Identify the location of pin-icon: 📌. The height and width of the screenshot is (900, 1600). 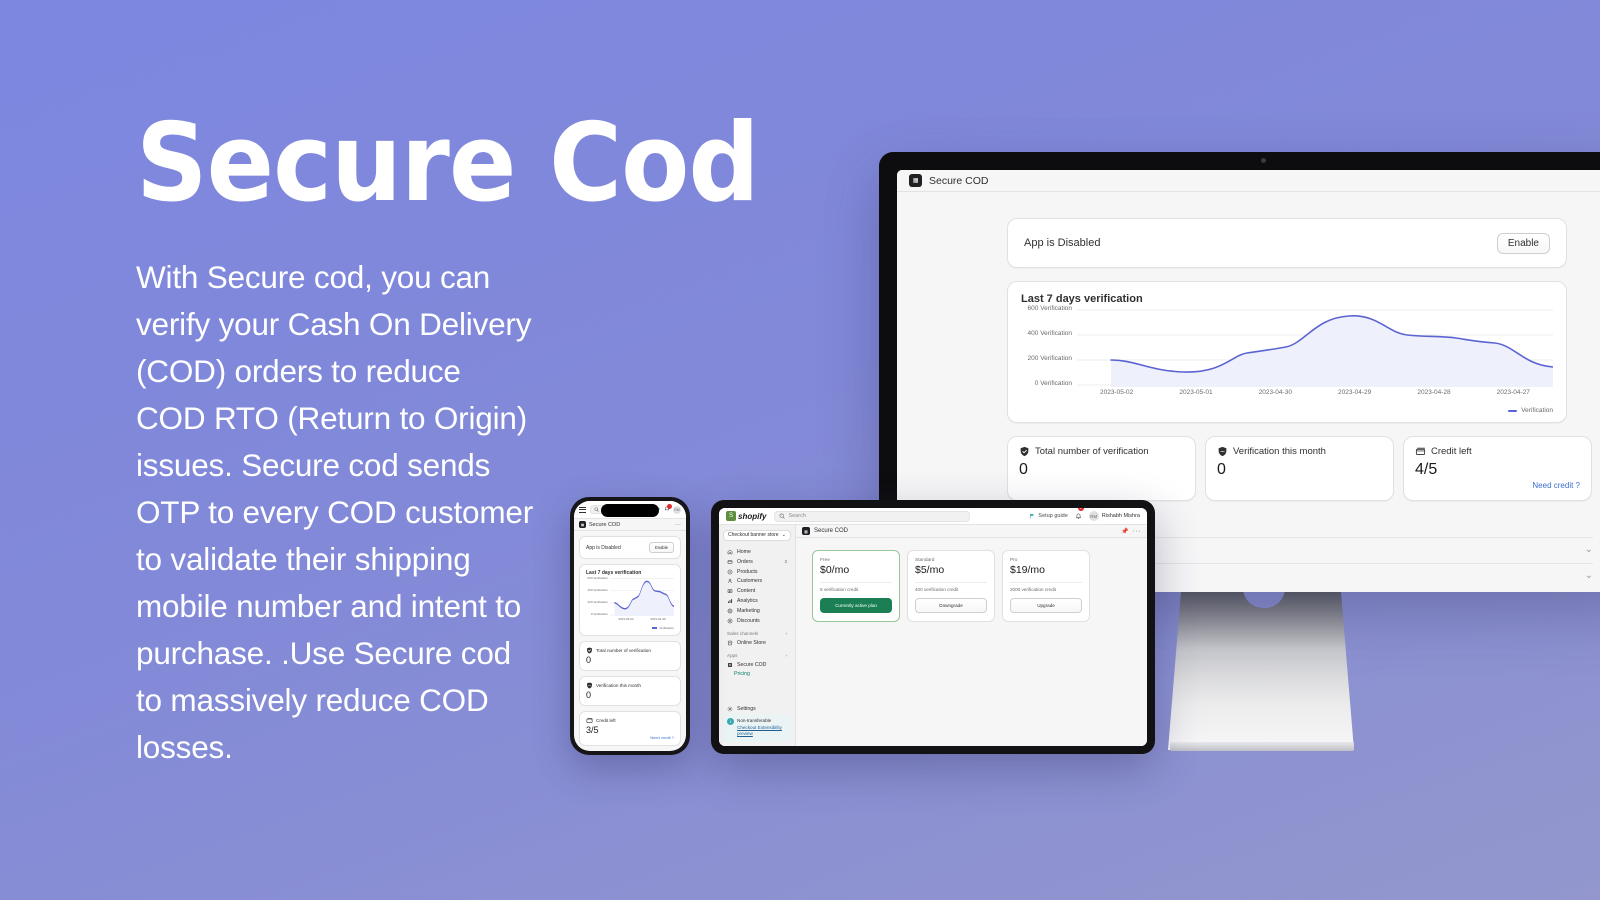
(1124, 531).